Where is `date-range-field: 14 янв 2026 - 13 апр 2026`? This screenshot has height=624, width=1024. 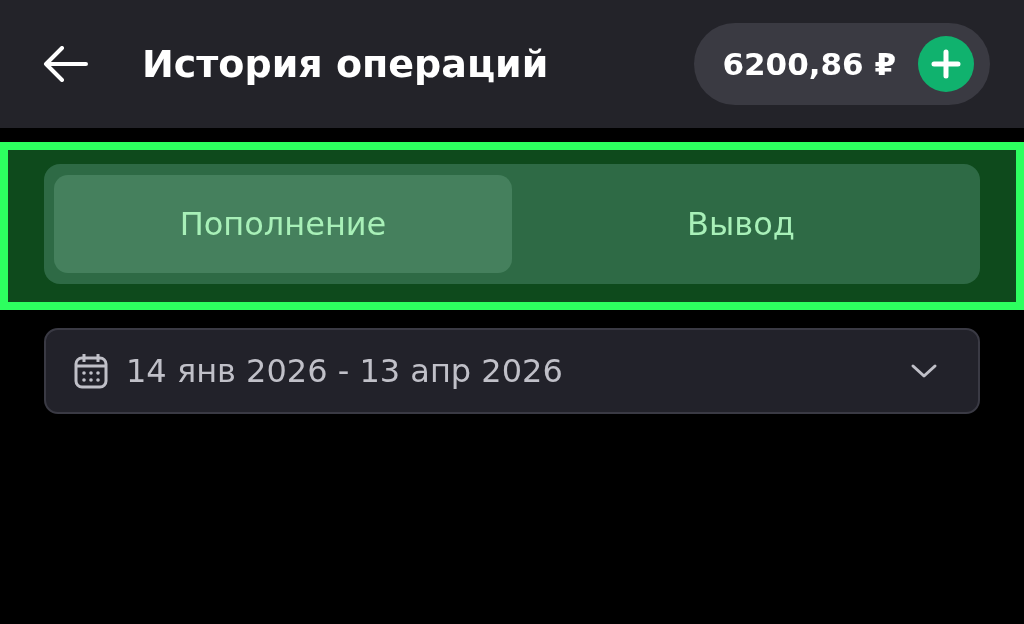
date-range-field: 14 янв 2026 - 13 апр 2026 is located at coordinates (512, 371).